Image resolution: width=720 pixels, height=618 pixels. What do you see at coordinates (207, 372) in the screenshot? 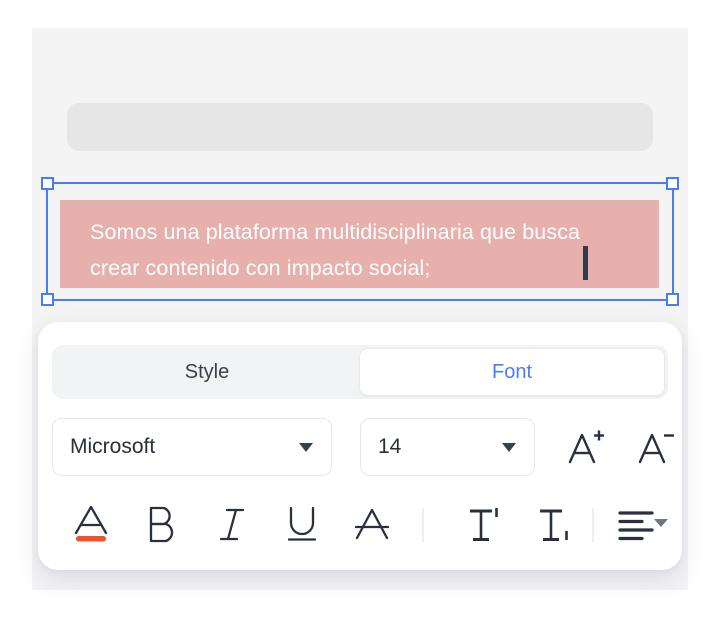
I see `tab-style: Style` at bounding box center [207, 372].